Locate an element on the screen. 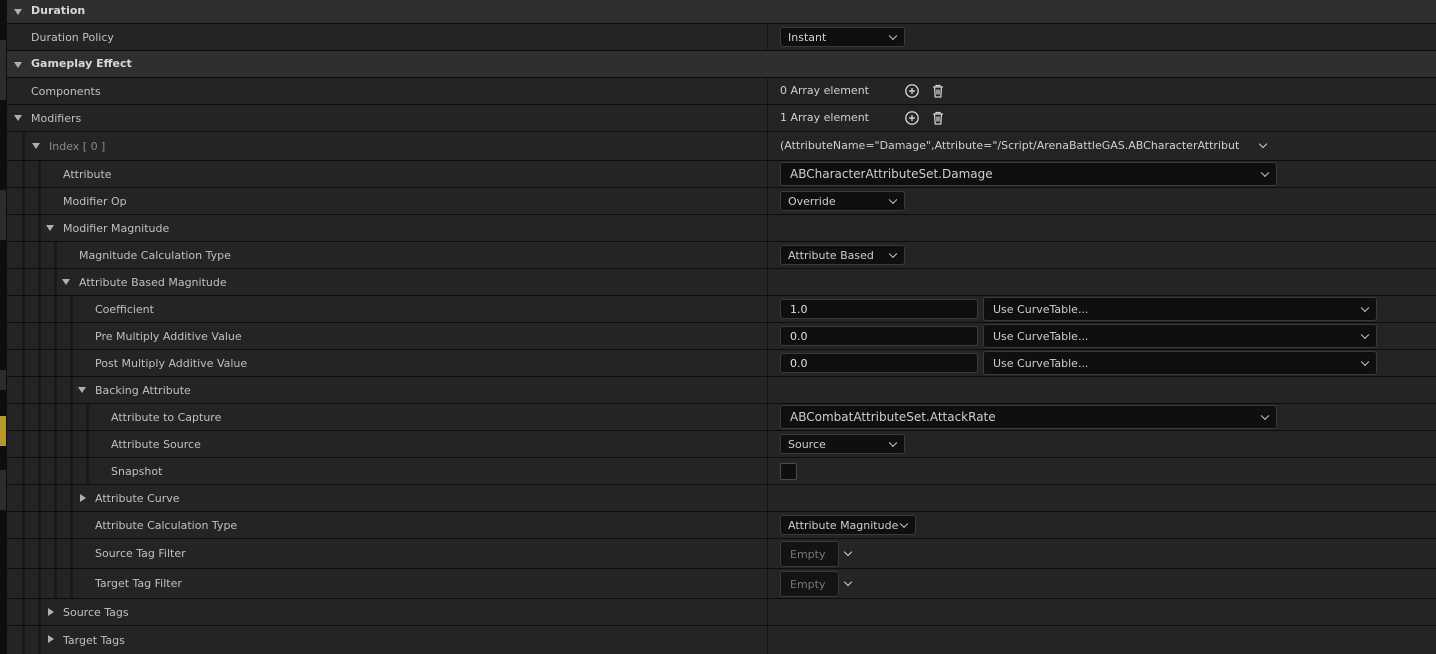 The image size is (1436, 654). row-attribute-curve: Attribute Curve is located at coordinates (721, 498).